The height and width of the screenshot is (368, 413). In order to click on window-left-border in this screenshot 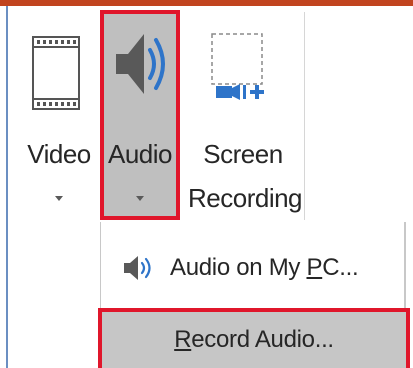, I will do `click(7, 187)`.